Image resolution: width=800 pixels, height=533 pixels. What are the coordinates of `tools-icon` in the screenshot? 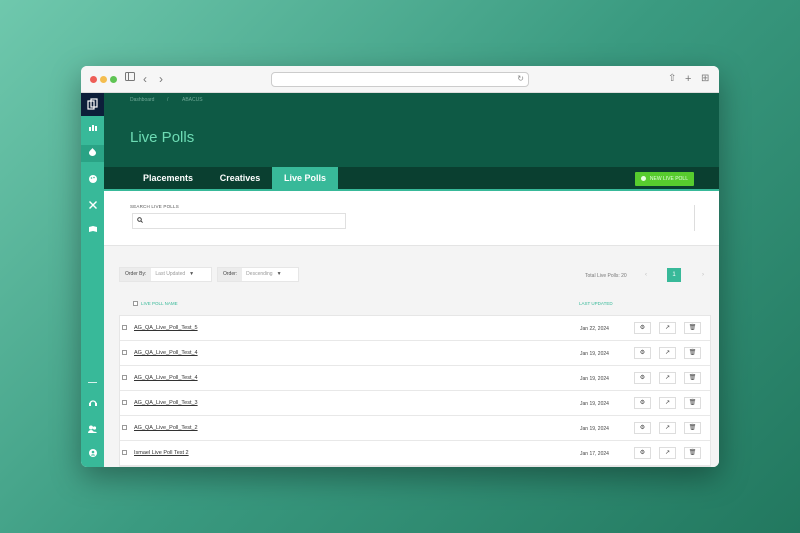 It's located at (92, 207).